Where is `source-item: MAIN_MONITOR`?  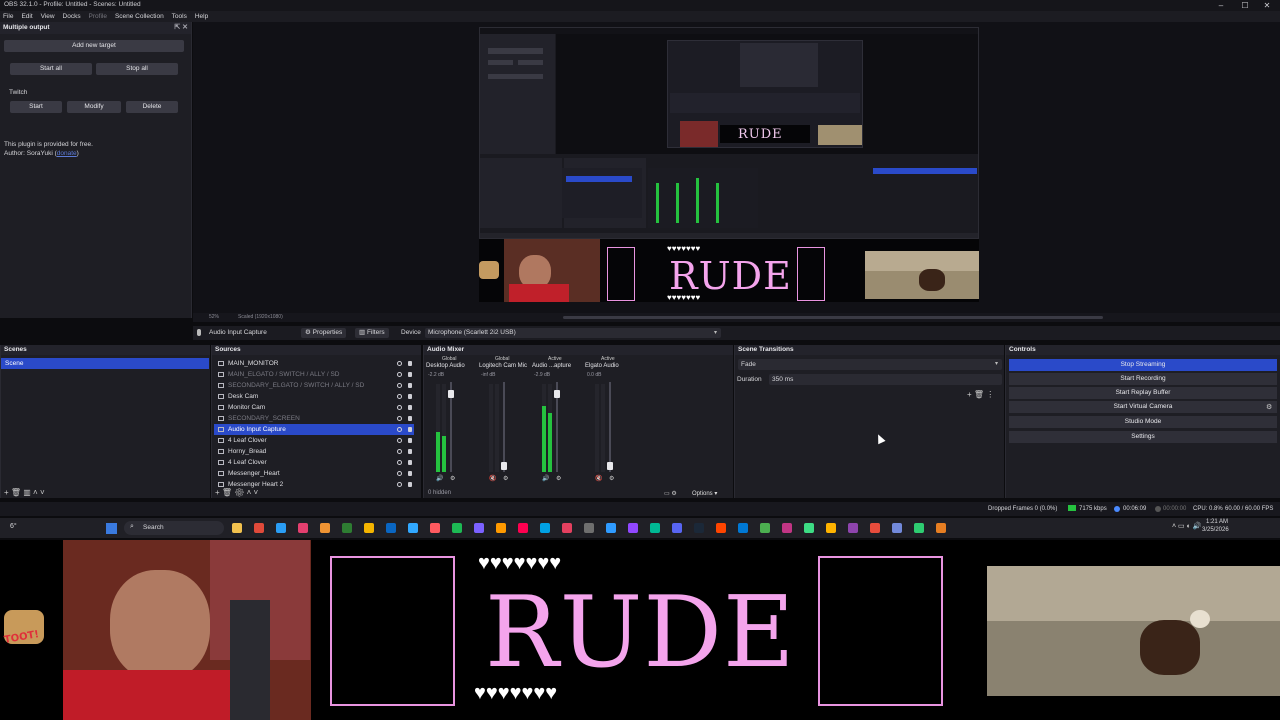
source-item: MAIN_MONITOR is located at coordinates (314, 363).